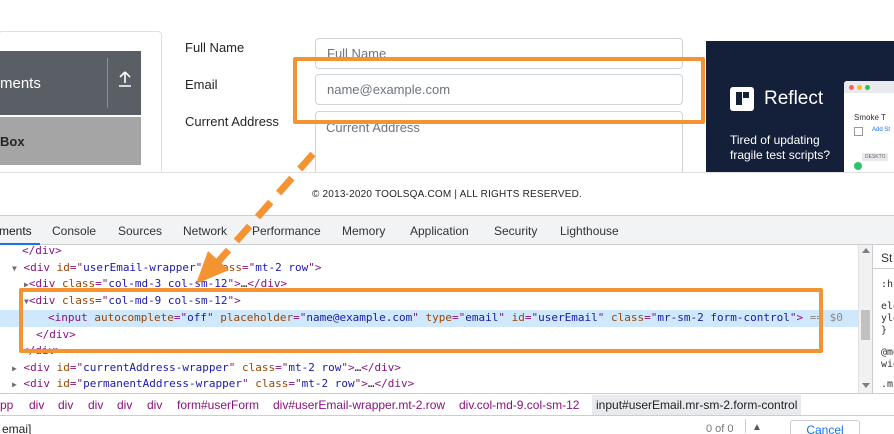 This screenshot has width=894, height=434. Describe the element at coordinates (232, 121) in the screenshot. I see `current-address-label: Current Address` at that location.